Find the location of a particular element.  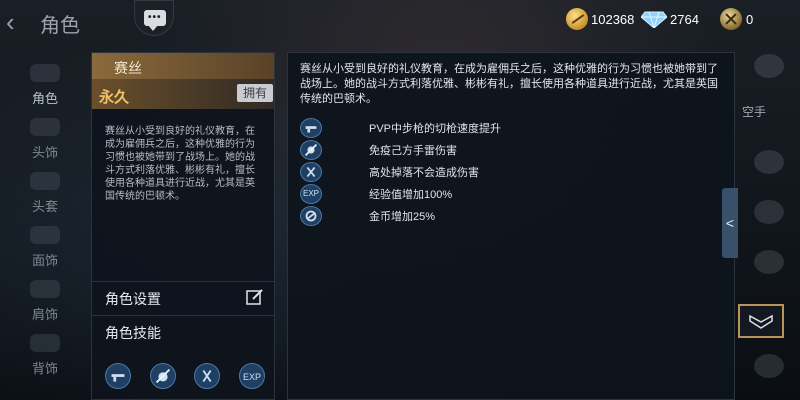

skill-row: 金币增加25% is located at coordinates (510, 216).